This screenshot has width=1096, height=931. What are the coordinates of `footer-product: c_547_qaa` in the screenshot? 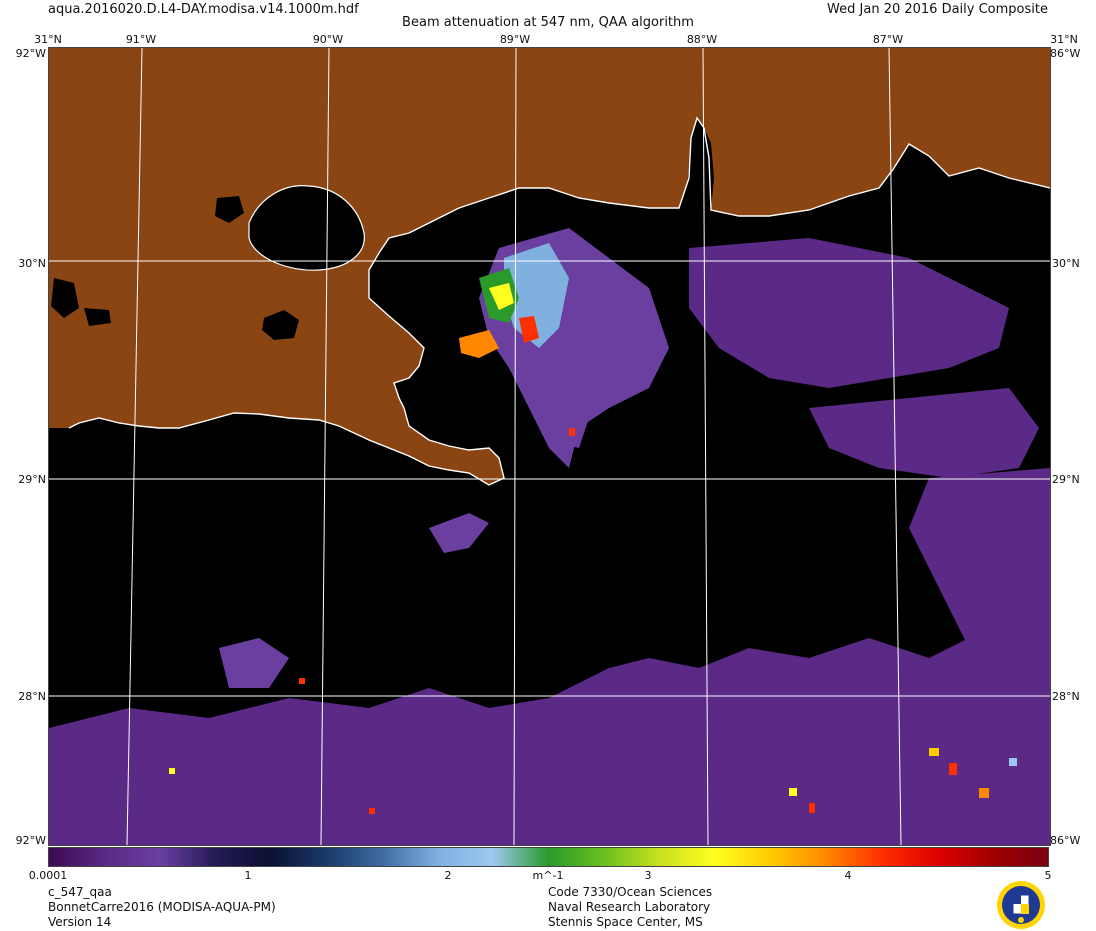 It's located at (80, 892).